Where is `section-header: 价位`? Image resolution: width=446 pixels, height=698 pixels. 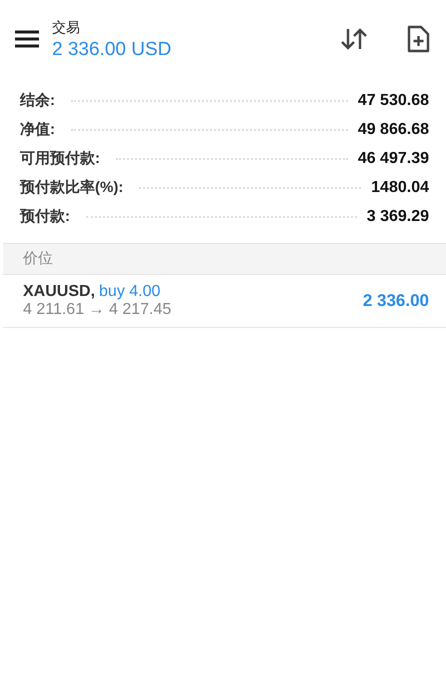
section-header: 价位 is located at coordinates (224, 259).